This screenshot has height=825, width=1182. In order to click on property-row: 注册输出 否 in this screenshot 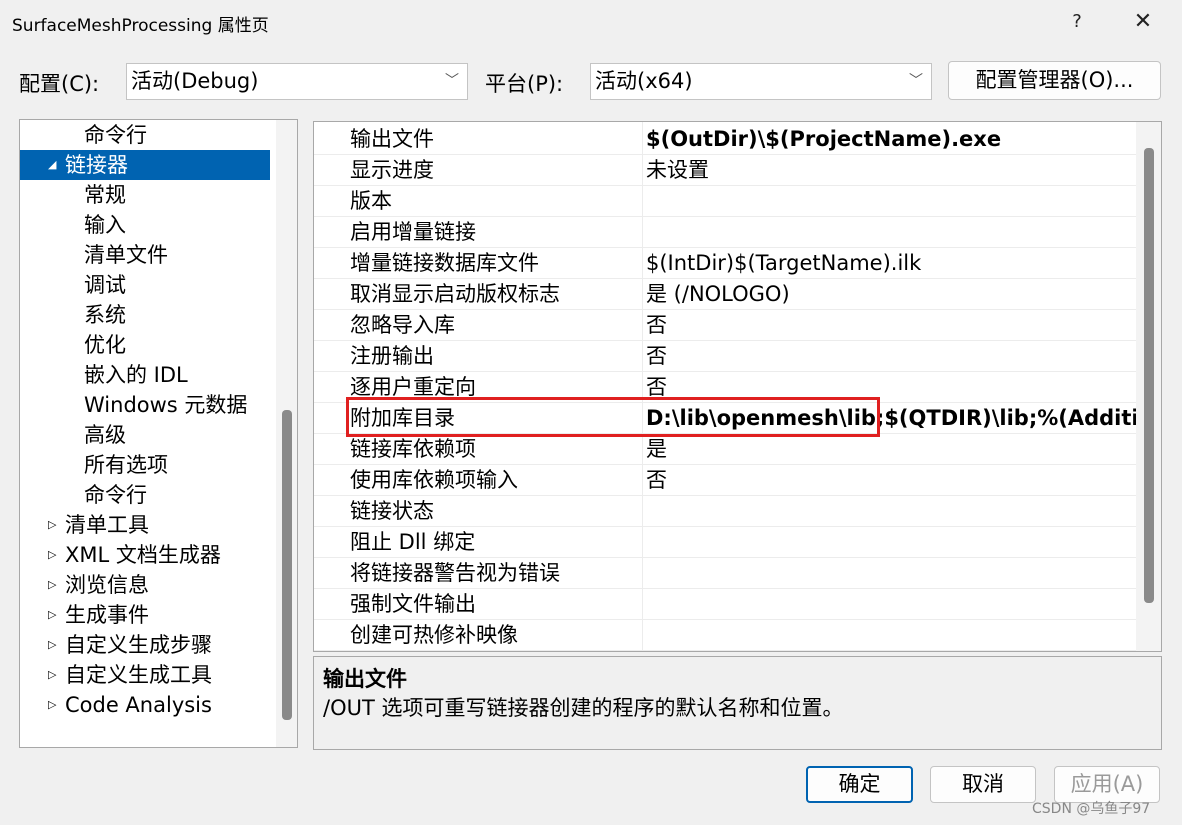, I will do `click(725, 356)`.